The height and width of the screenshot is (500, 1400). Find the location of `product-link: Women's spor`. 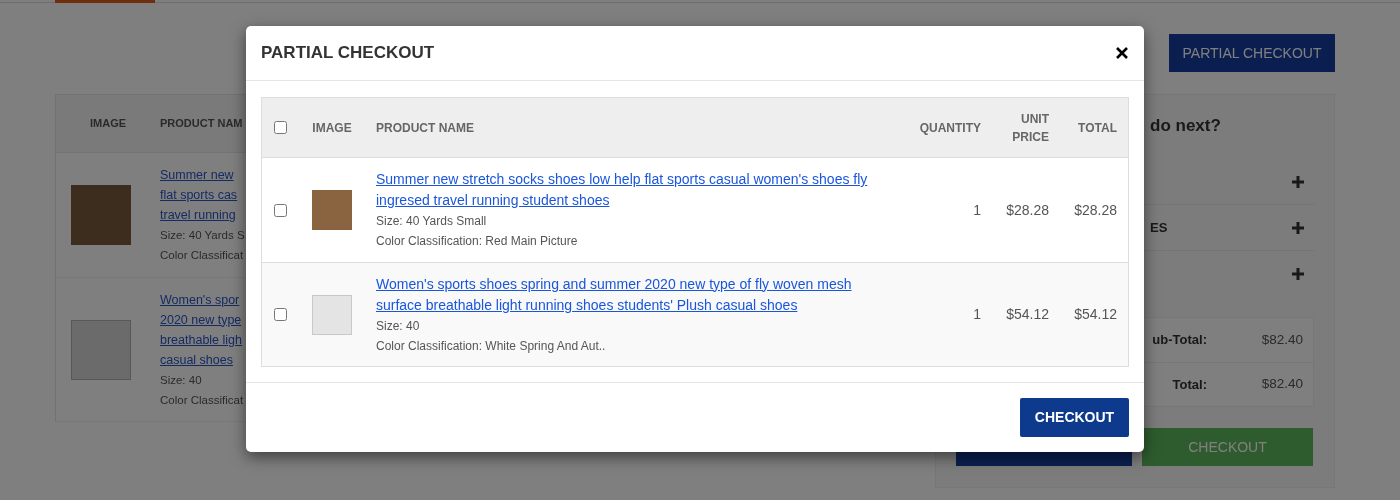

product-link: Women's spor is located at coordinates (202, 299).